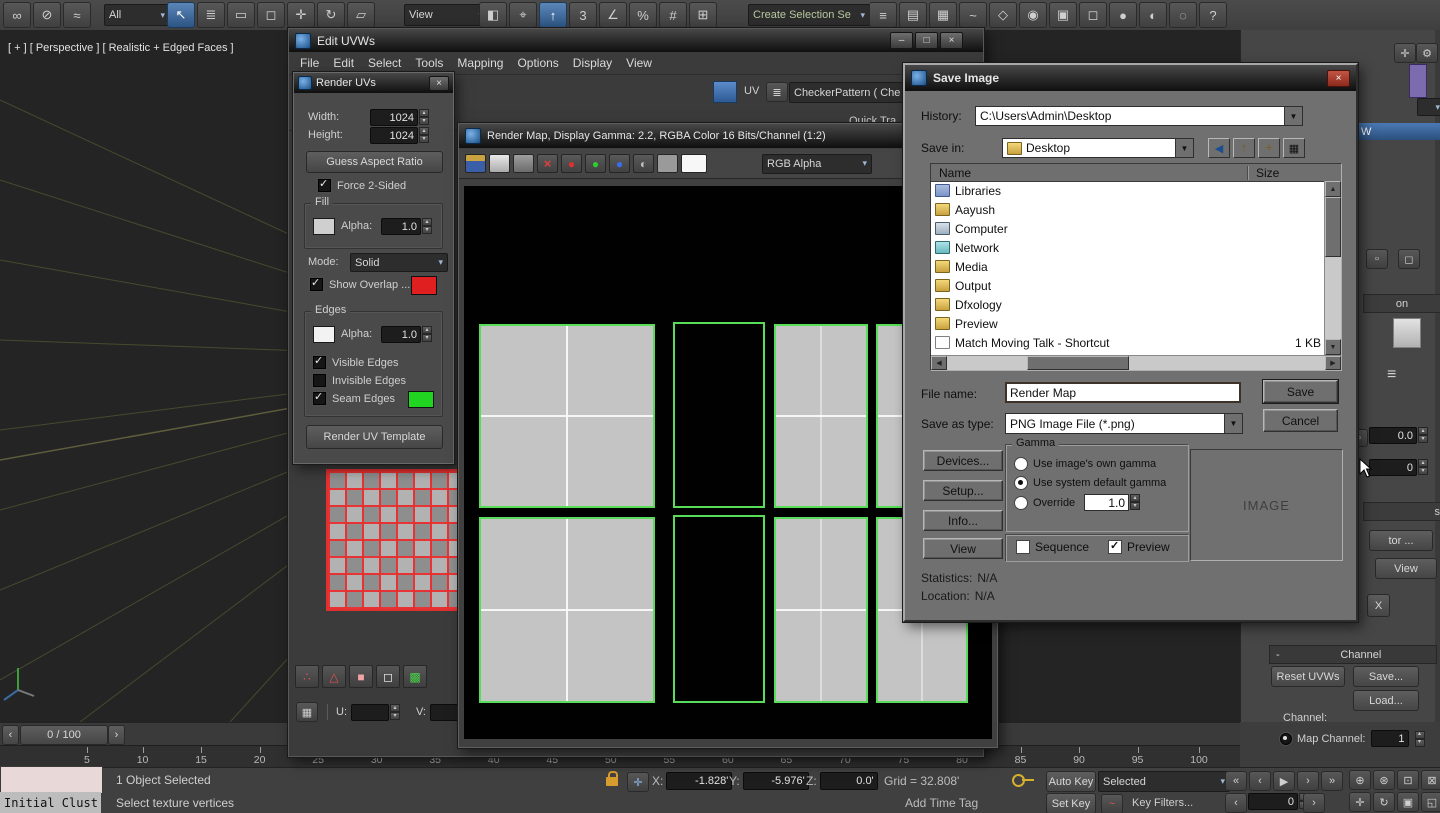 The width and height of the screenshot is (1440, 813). What do you see at coordinates (384, 63) in the screenshot?
I see `menu-item: Select` at bounding box center [384, 63].